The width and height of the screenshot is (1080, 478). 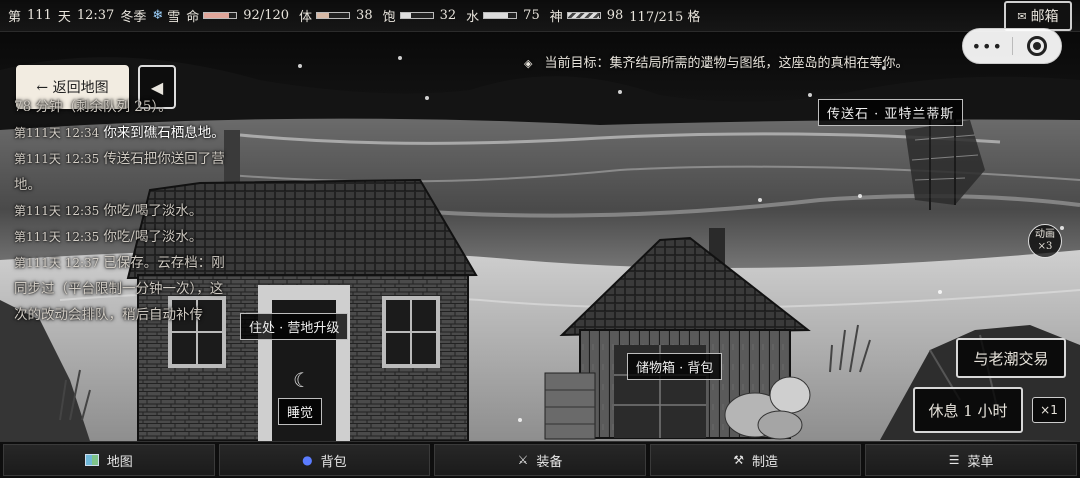 I want to click on snowflake-icon: ❄, so click(x=158, y=15).